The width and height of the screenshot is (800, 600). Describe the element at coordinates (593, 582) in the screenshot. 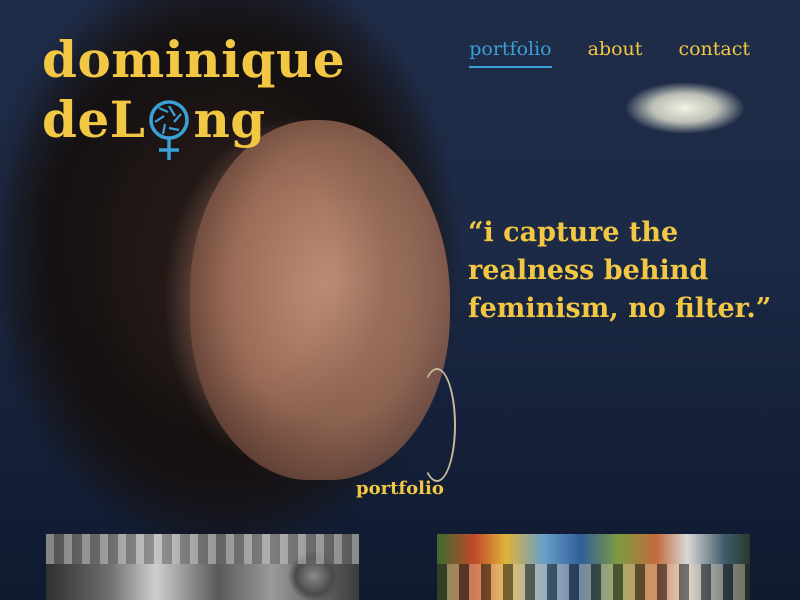

I see `thumbnail-crowd` at that location.